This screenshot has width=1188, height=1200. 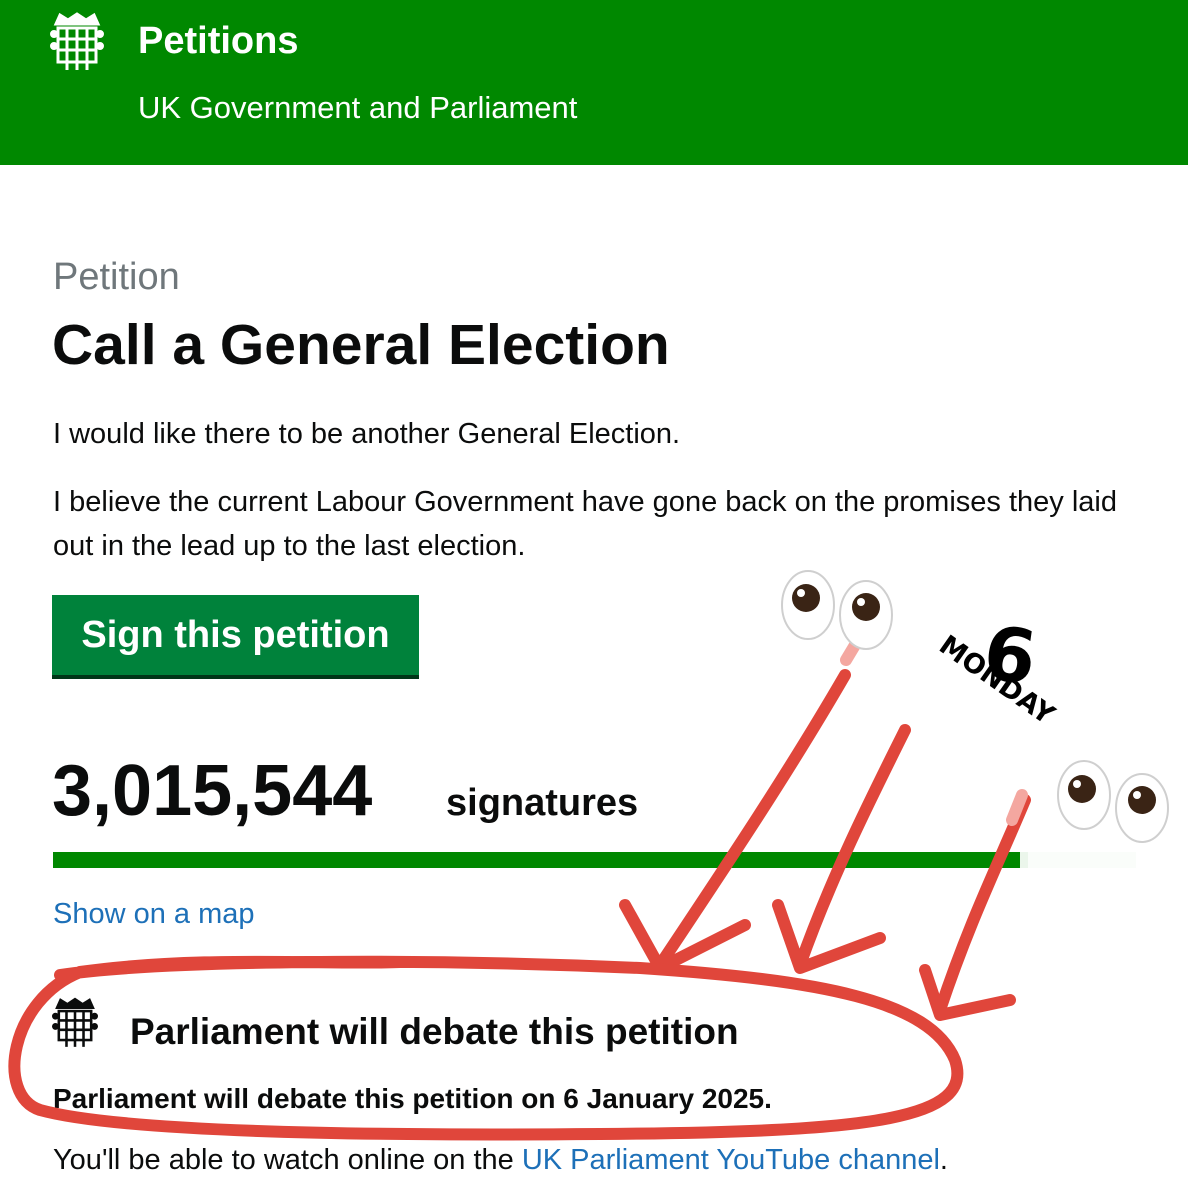 I want to click on petition-title: Call a General Election, so click(x=361, y=345).